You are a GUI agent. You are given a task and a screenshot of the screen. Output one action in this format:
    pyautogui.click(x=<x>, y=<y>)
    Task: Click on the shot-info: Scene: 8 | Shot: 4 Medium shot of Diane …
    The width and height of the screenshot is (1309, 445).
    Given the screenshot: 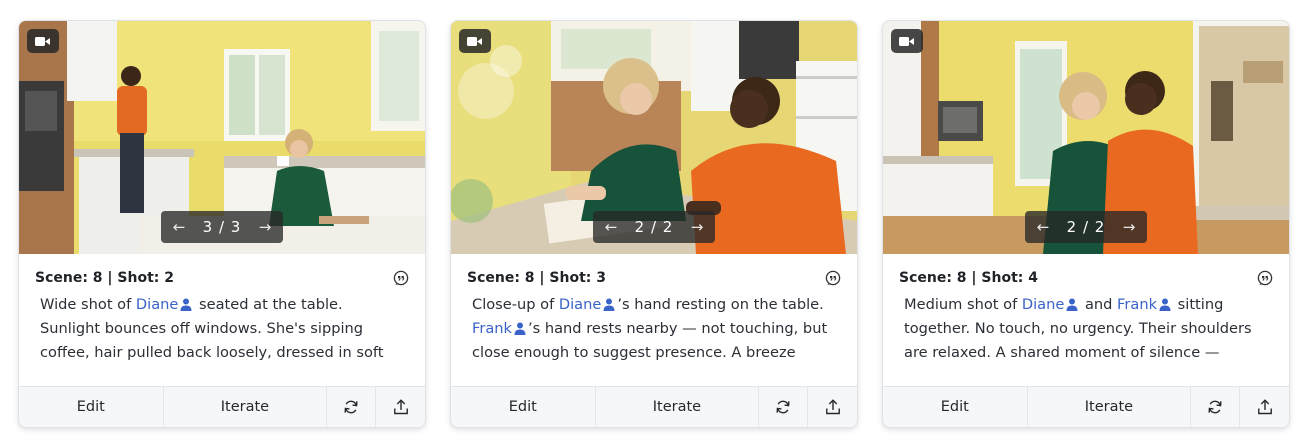 What is the action you would take?
    pyautogui.click(x=1086, y=321)
    